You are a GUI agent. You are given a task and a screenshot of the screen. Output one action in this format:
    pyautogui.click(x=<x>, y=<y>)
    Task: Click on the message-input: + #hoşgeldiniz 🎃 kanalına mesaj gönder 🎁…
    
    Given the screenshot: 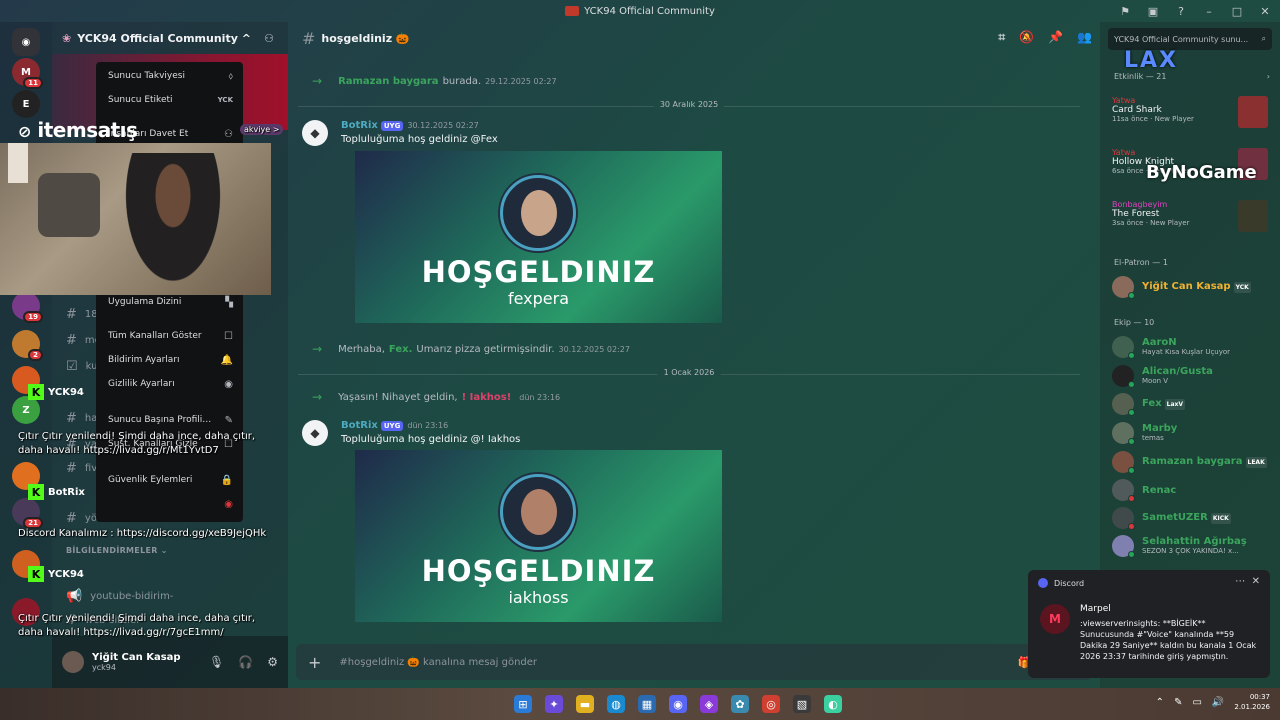 What is the action you would take?
    pyautogui.click(x=694, y=662)
    